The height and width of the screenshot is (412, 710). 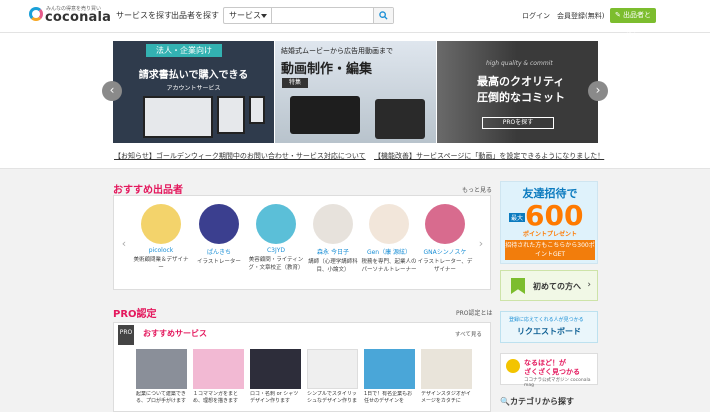 What do you see at coordinates (389, 266) in the screenshot?
I see `seller-description: 税務を専門、起業人のパーソナルトレーナー` at bounding box center [389, 266].